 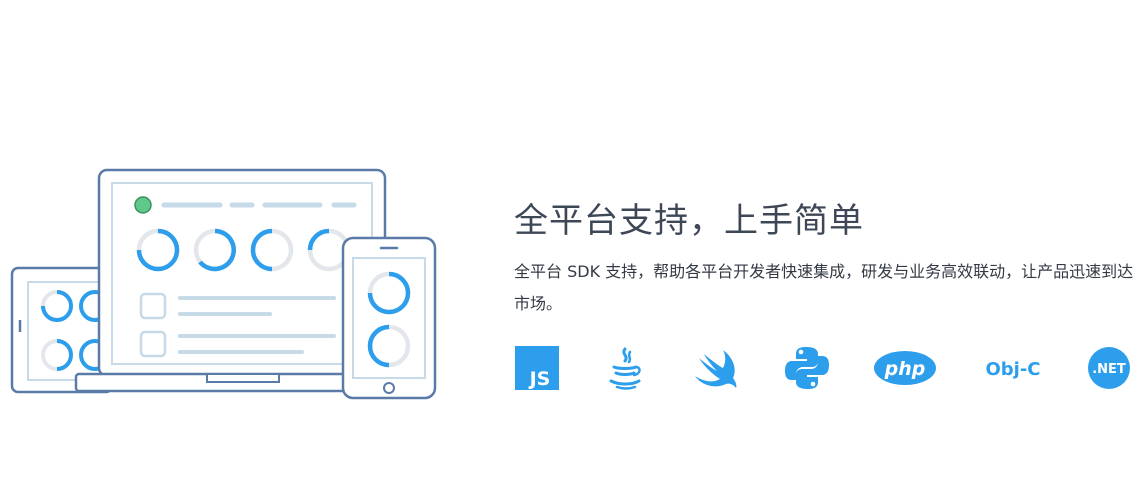 I want to click on python-icon, so click(x=807, y=368).